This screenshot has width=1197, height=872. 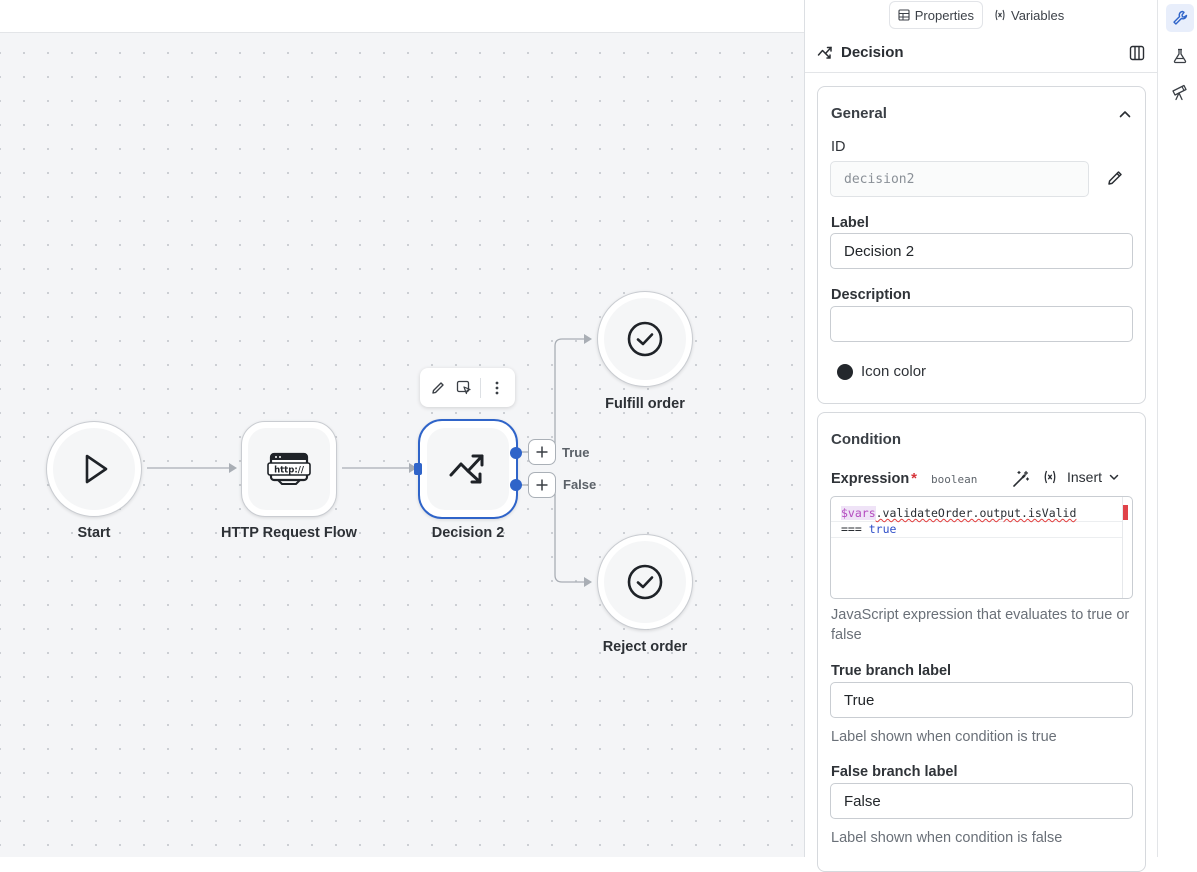 What do you see at coordinates (1085, 477) in the screenshot?
I see `insert-label: Insert` at bounding box center [1085, 477].